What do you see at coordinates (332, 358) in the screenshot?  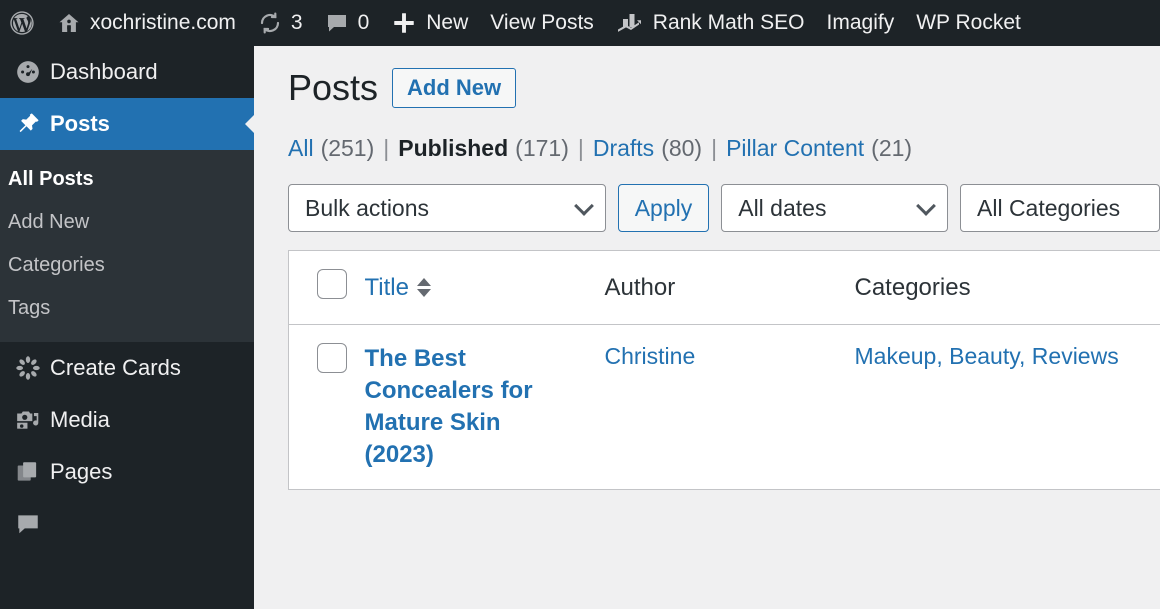 I see `row-checkbox` at bounding box center [332, 358].